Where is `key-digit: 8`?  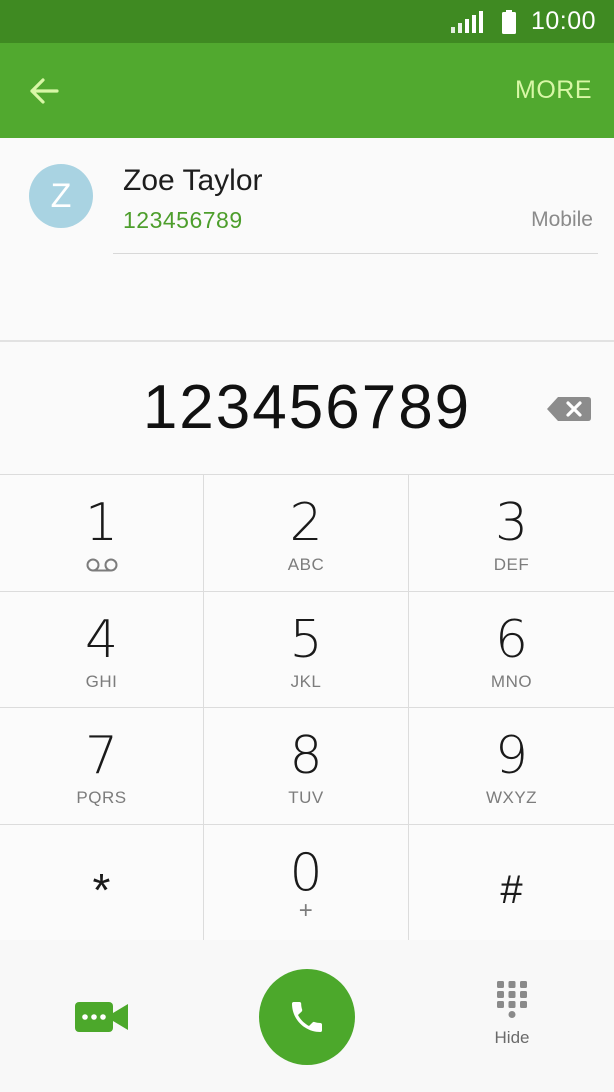 key-digit: 8 is located at coordinates (306, 756).